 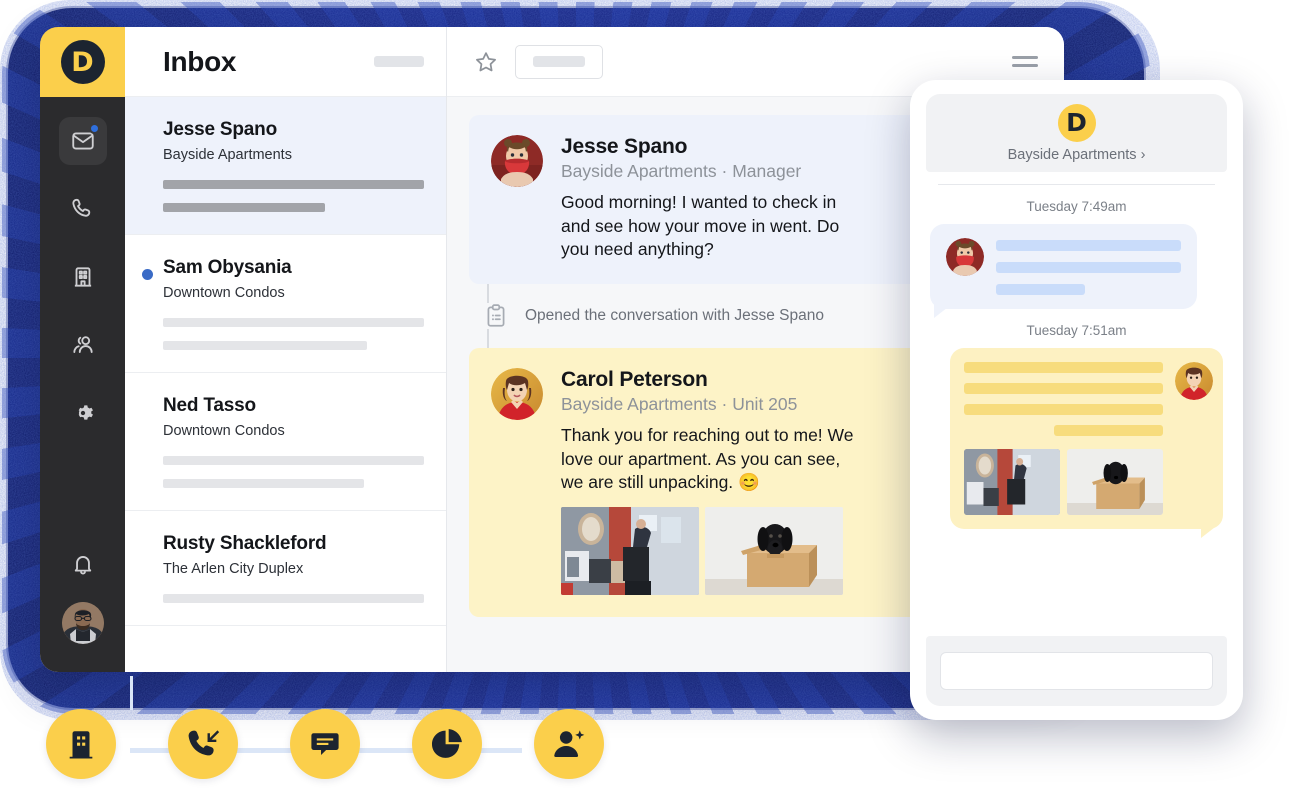 I want to click on mobile-header: D Bayside Apartments ›, so click(x=1076, y=133).